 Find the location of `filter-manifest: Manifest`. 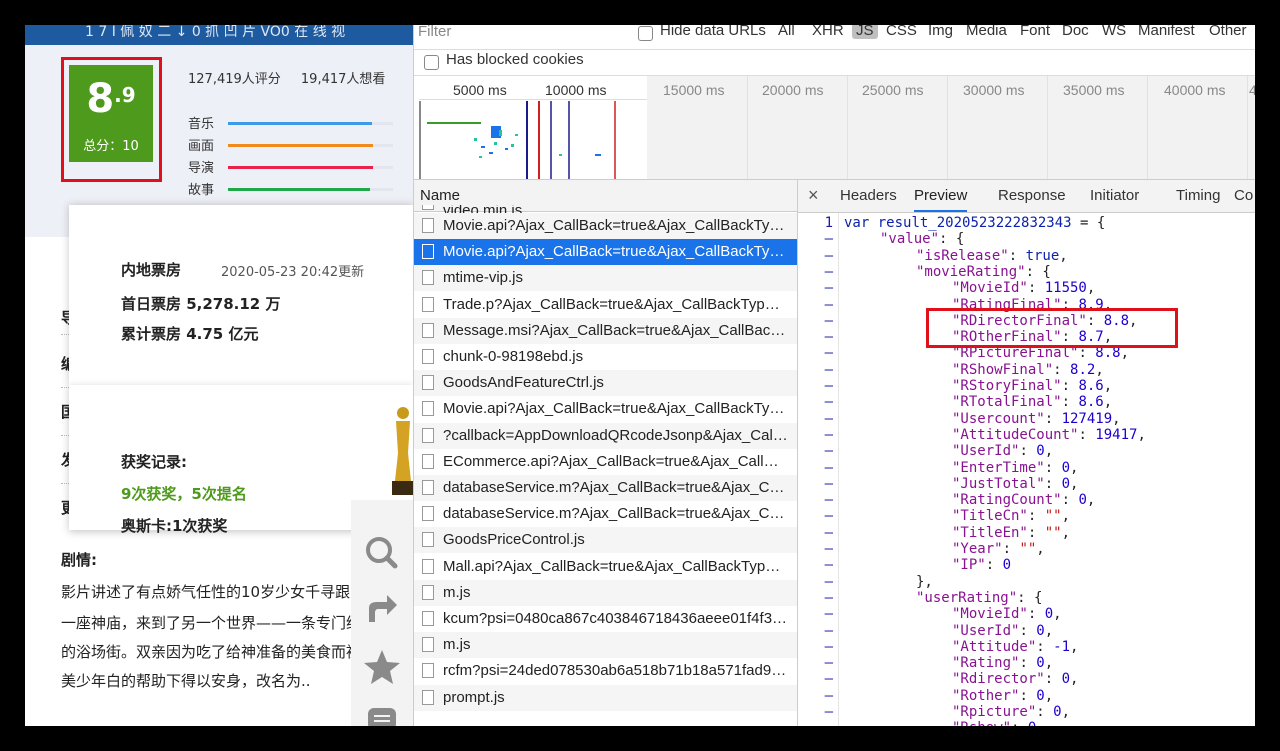

filter-manifest: Manifest is located at coordinates (1166, 32).